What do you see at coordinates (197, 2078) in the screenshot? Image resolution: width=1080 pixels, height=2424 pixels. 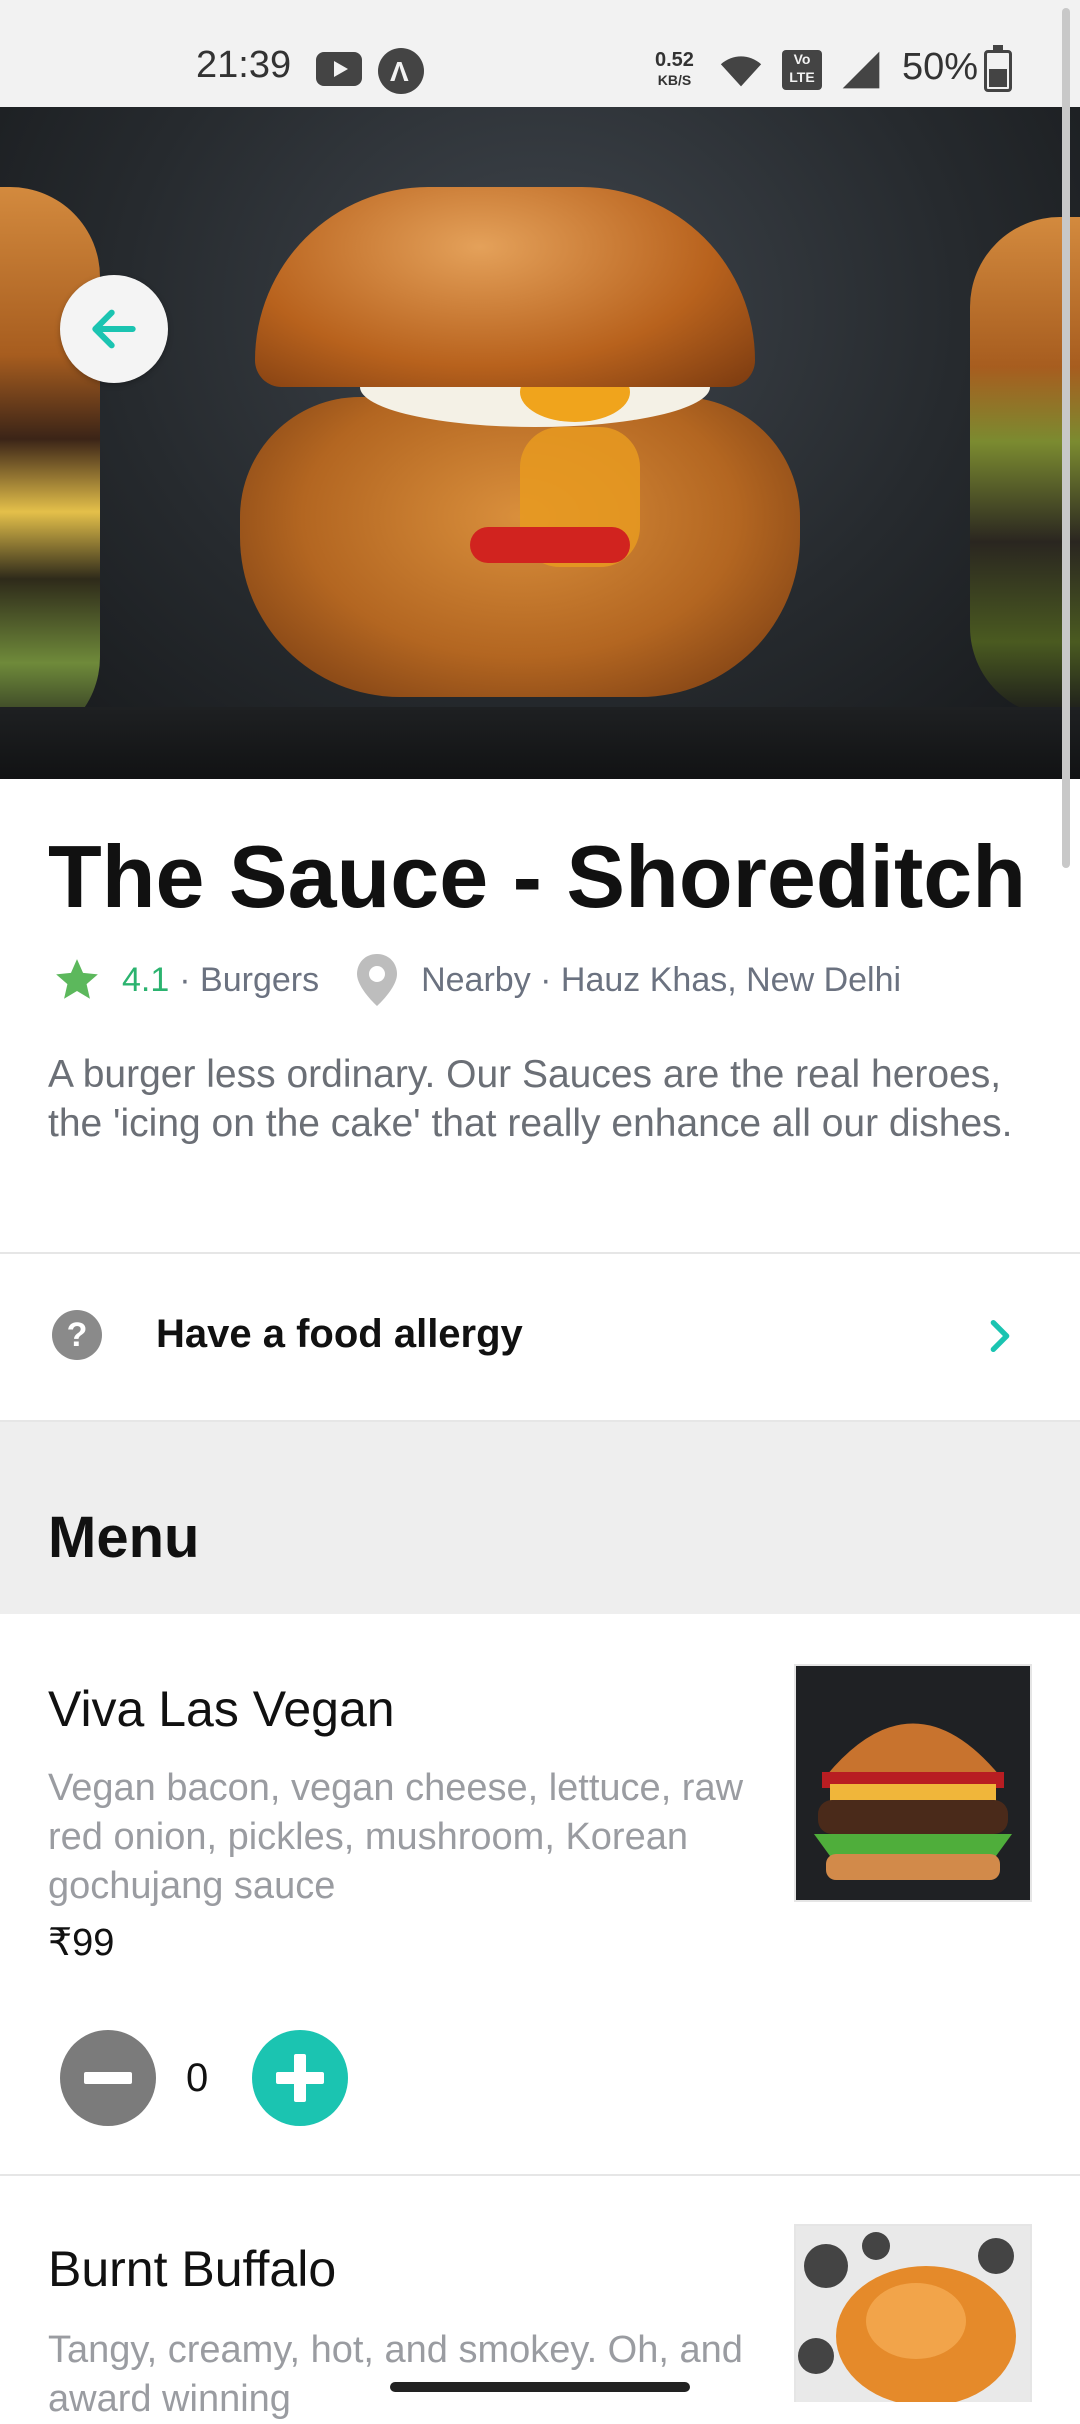 I see `quantity-value: 0` at bounding box center [197, 2078].